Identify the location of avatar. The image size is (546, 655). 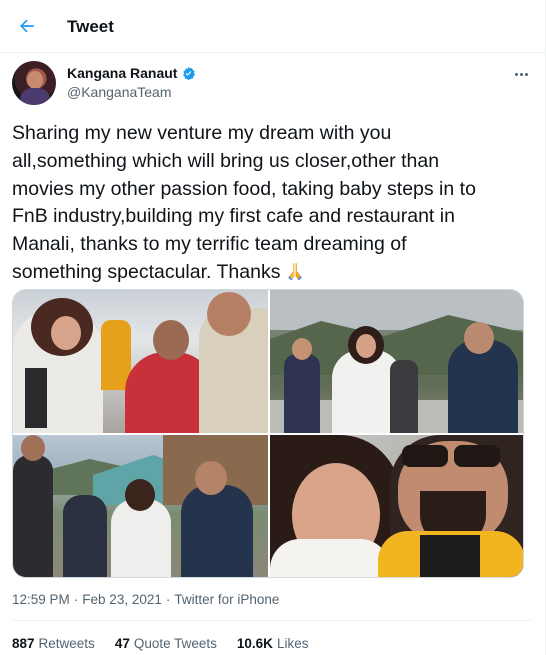
(34, 83).